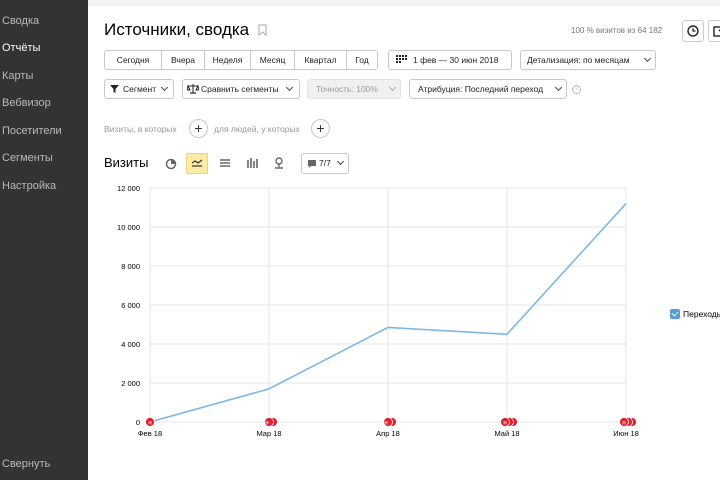  What do you see at coordinates (320, 128) in the screenshot?
I see `add-people-filter-button: +` at bounding box center [320, 128].